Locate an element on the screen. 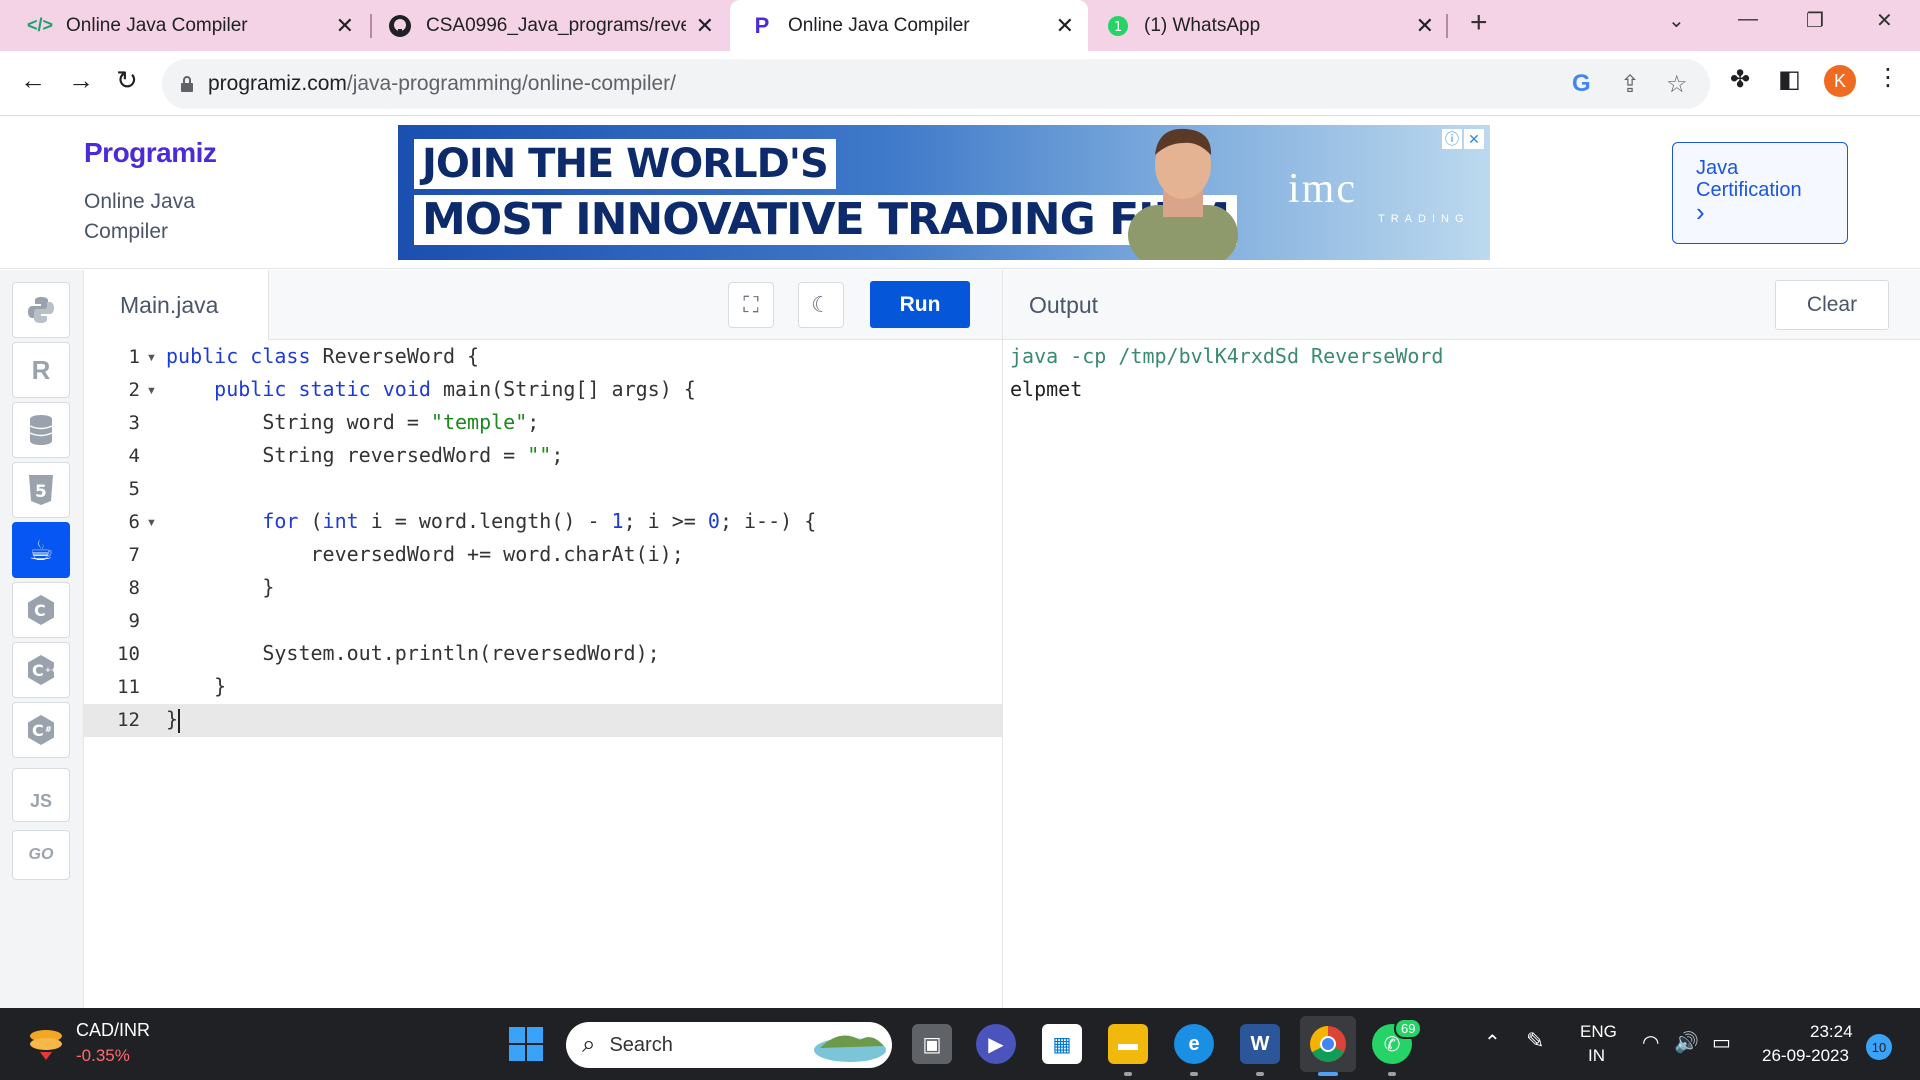 This screenshot has height=1080, width=1920. ad-close-icon: ✕ is located at coordinates (1474, 139).